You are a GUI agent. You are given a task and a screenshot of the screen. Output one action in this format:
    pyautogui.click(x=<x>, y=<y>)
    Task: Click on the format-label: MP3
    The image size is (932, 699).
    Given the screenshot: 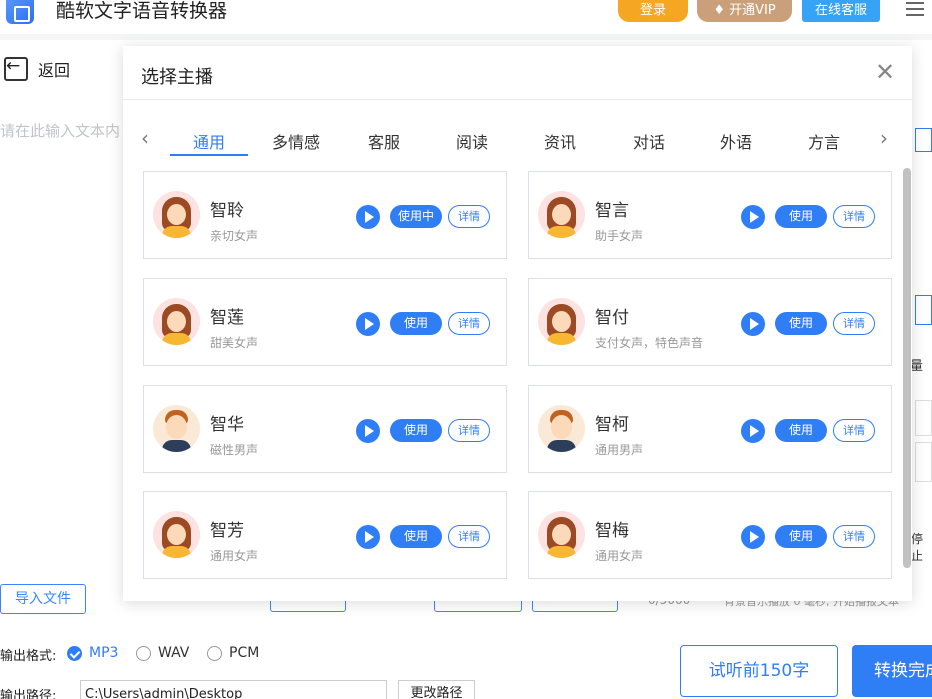 What is the action you would take?
    pyautogui.click(x=104, y=653)
    